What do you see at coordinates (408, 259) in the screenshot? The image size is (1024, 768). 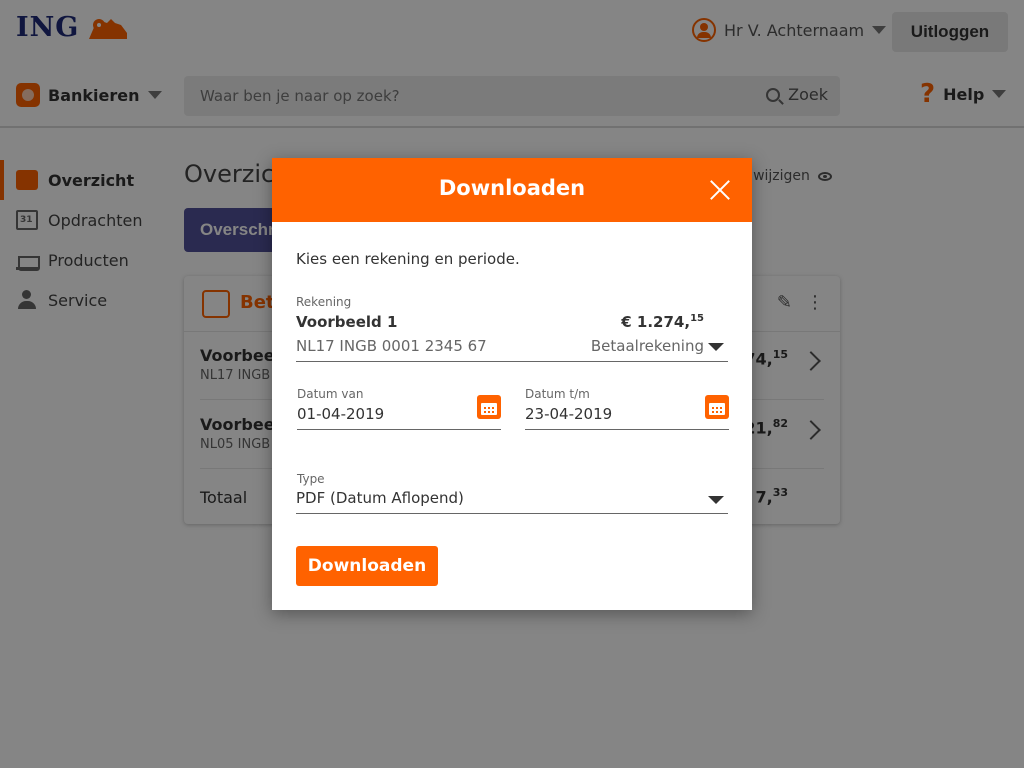 I see `dialog-intro: Kies een rekening en periode.` at bounding box center [408, 259].